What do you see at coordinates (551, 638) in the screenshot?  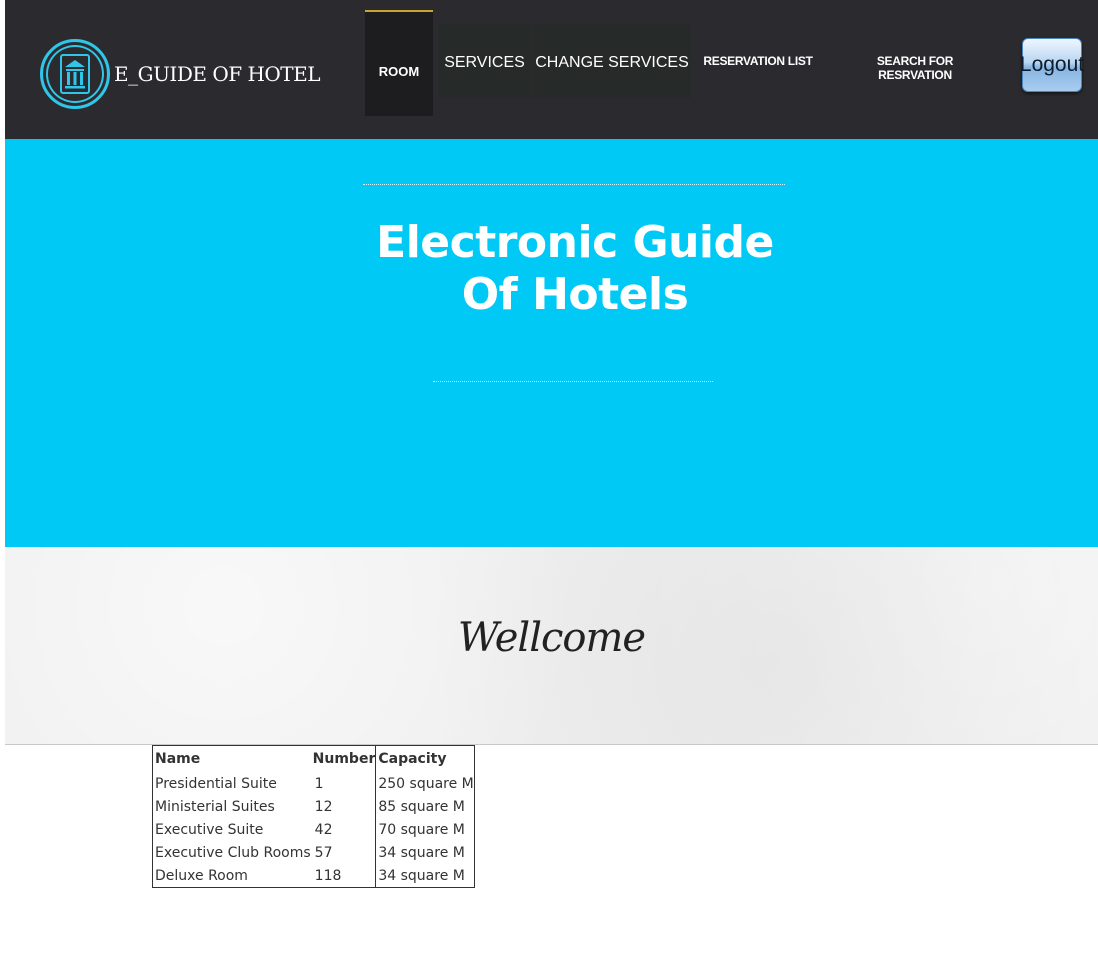 I see `welcome-heading: Wellcome` at bounding box center [551, 638].